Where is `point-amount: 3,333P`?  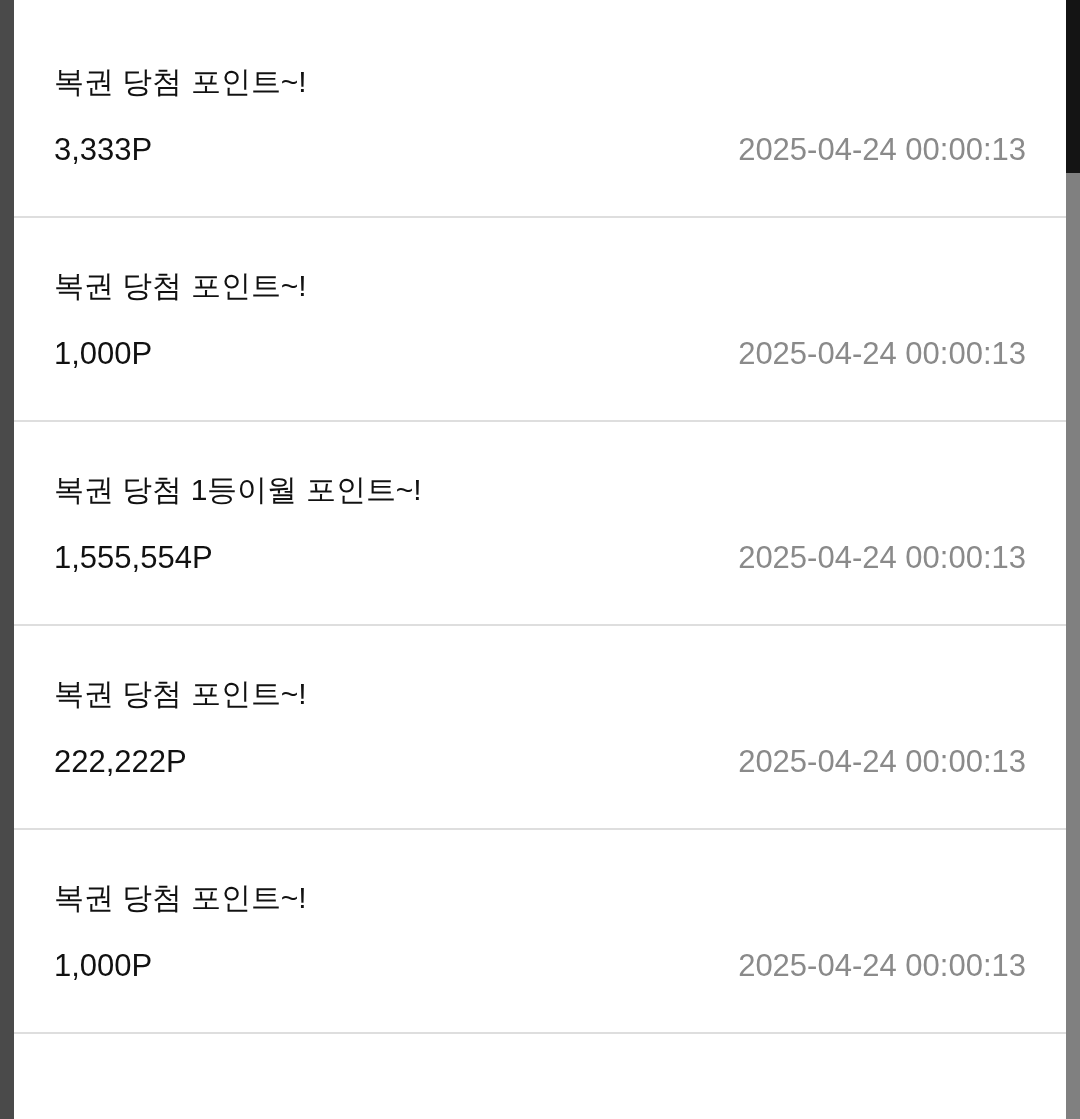
point-amount: 3,333P is located at coordinates (103, 150).